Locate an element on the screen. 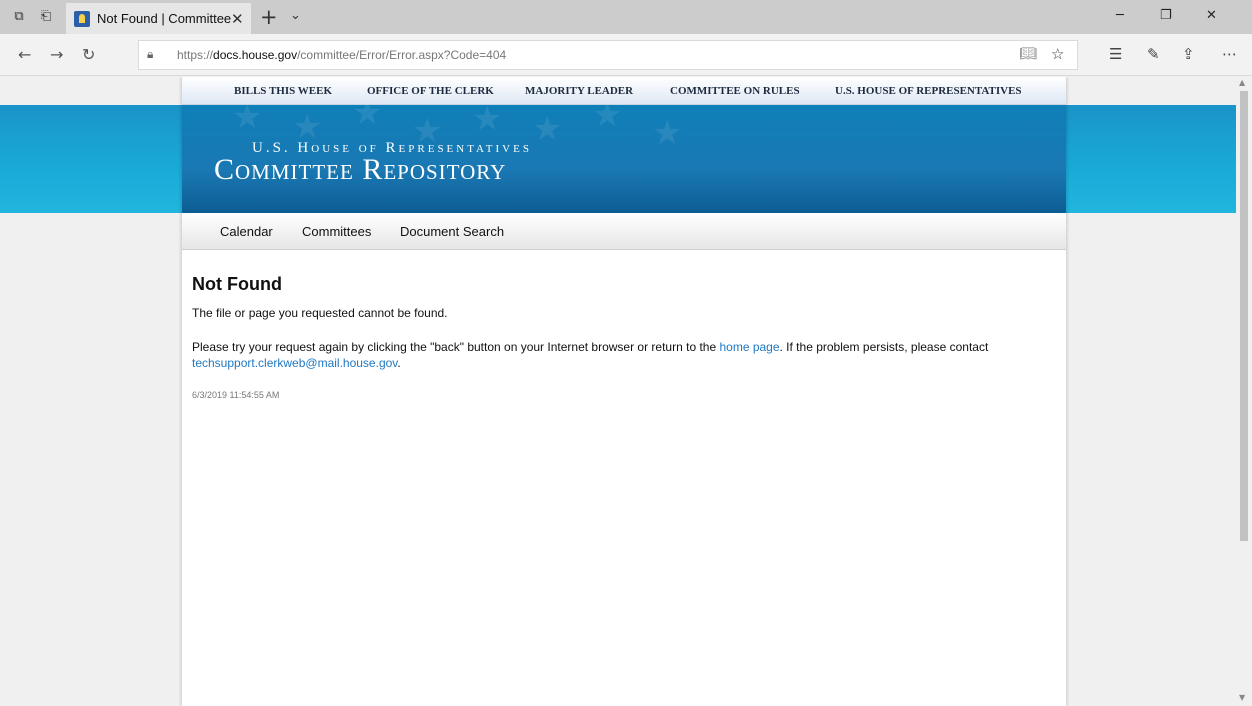 The image size is (1252, 706). tab-close-icon: ✕ is located at coordinates (237, 19).